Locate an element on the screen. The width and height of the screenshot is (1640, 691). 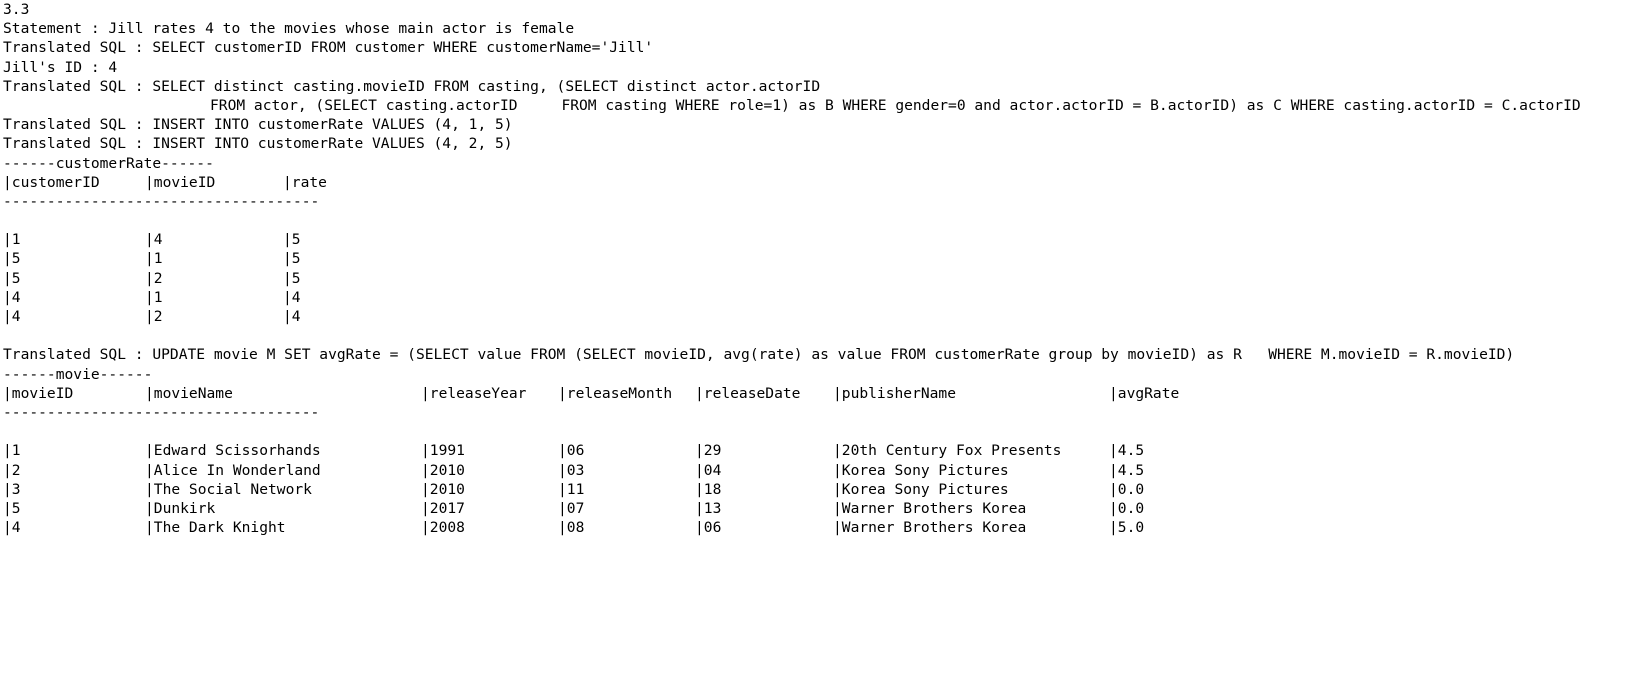
header-cell: |rate is located at coordinates (305, 182).